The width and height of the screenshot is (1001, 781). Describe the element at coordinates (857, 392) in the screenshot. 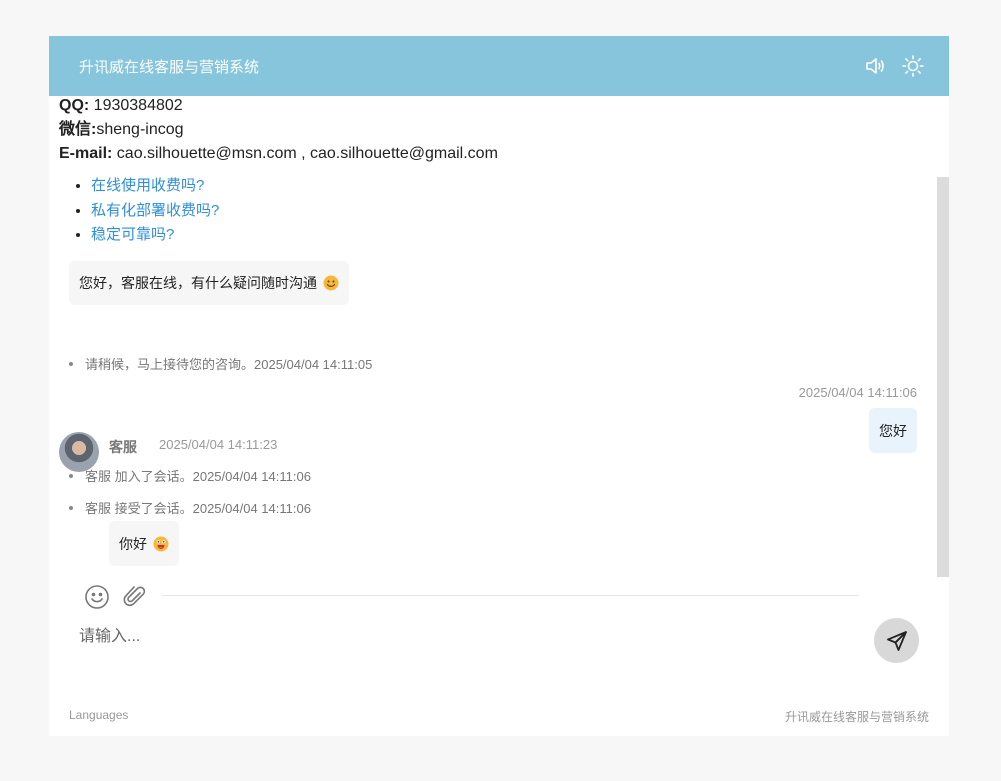

I see `my-message-time: 2025/04/04 14:11:06` at that location.